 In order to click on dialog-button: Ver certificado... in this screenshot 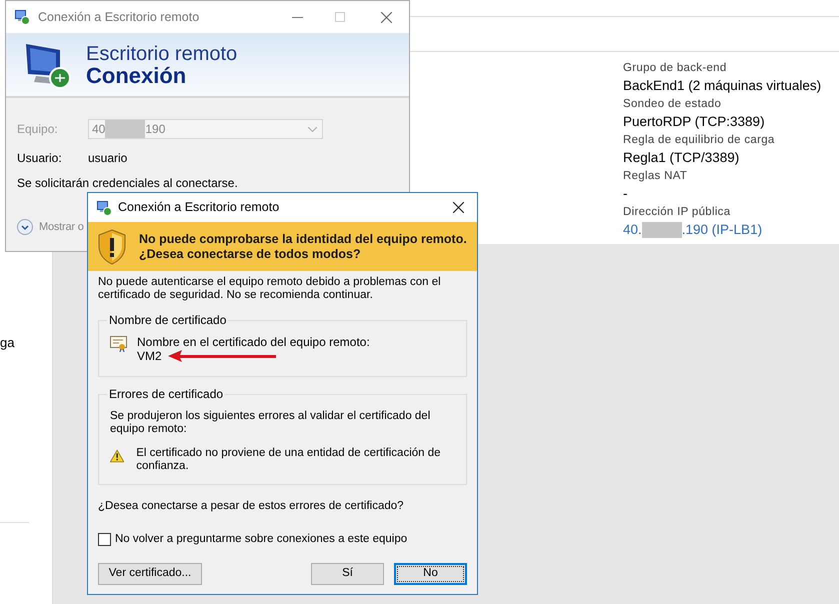, I will do `click(150, 573)`.